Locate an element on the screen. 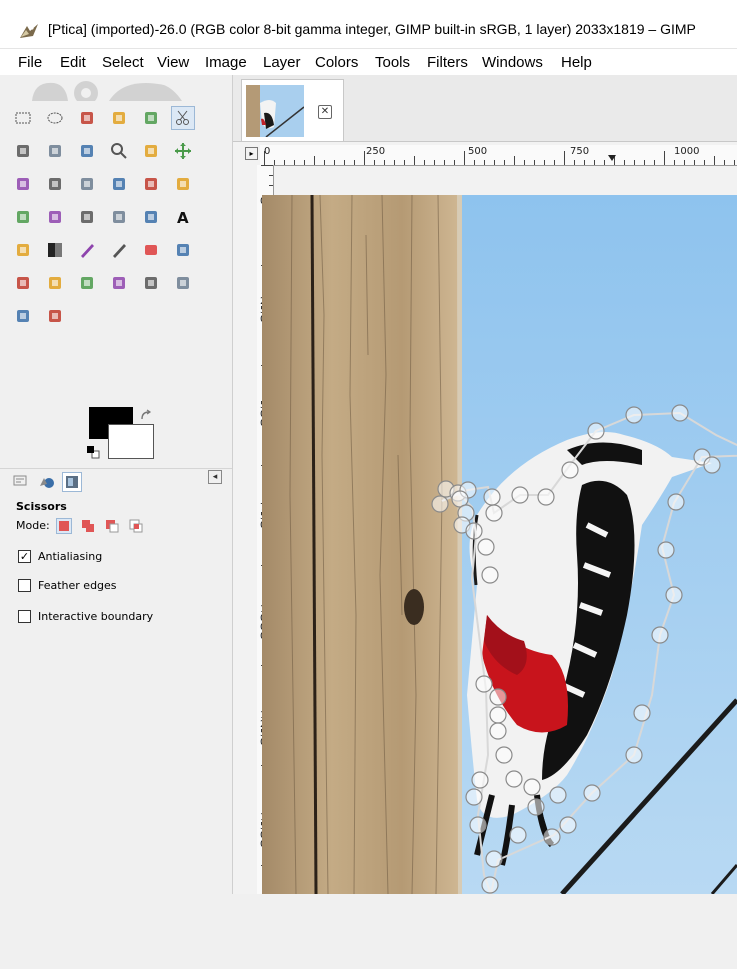 This screenshot has height=969, width=737. close-tab-icon: ✕ is located at coordinates (325, 112).